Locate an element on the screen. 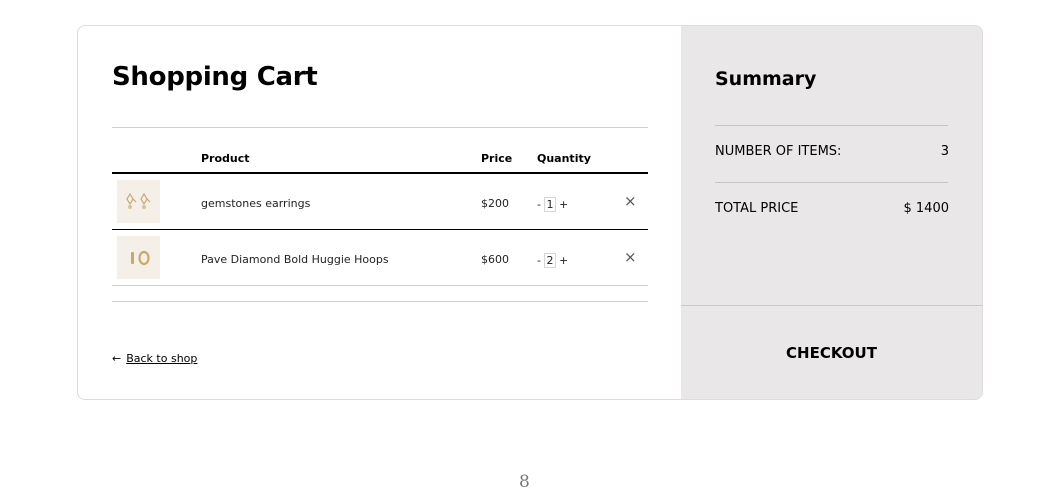 This screenshot has height=492, width=1054. product-name: gemstones earrings is located at coordinates (255, 203).